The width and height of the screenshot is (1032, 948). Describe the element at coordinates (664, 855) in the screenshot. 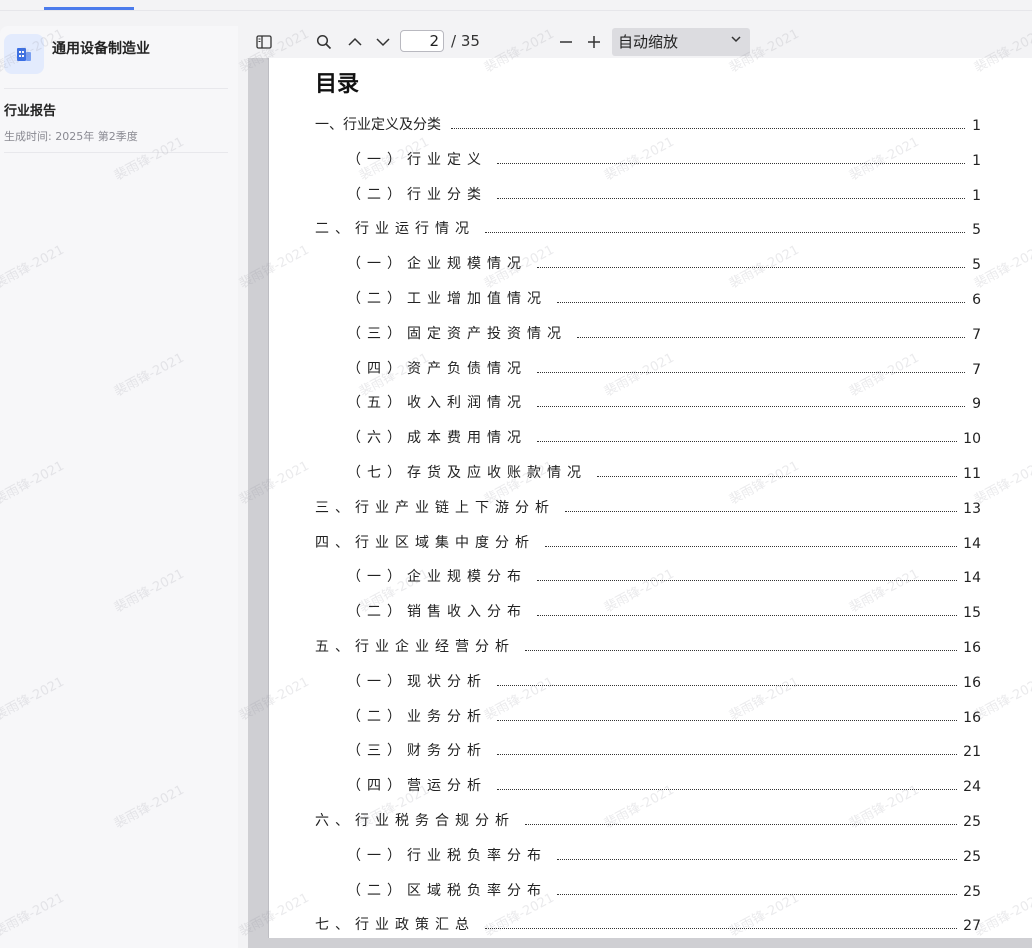

I see `toc-entry: （一）行业税负率分布 25` at that location.